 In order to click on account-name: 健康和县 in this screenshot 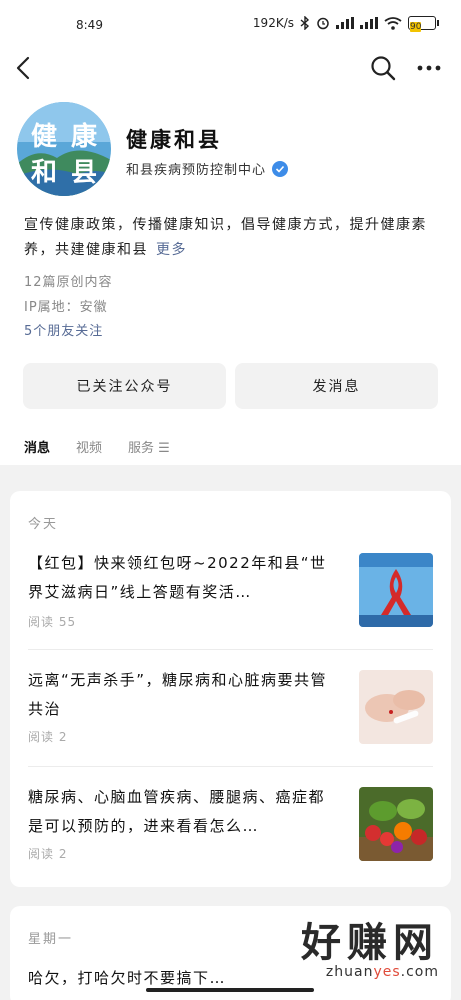, I will do `click(174, 140)`.